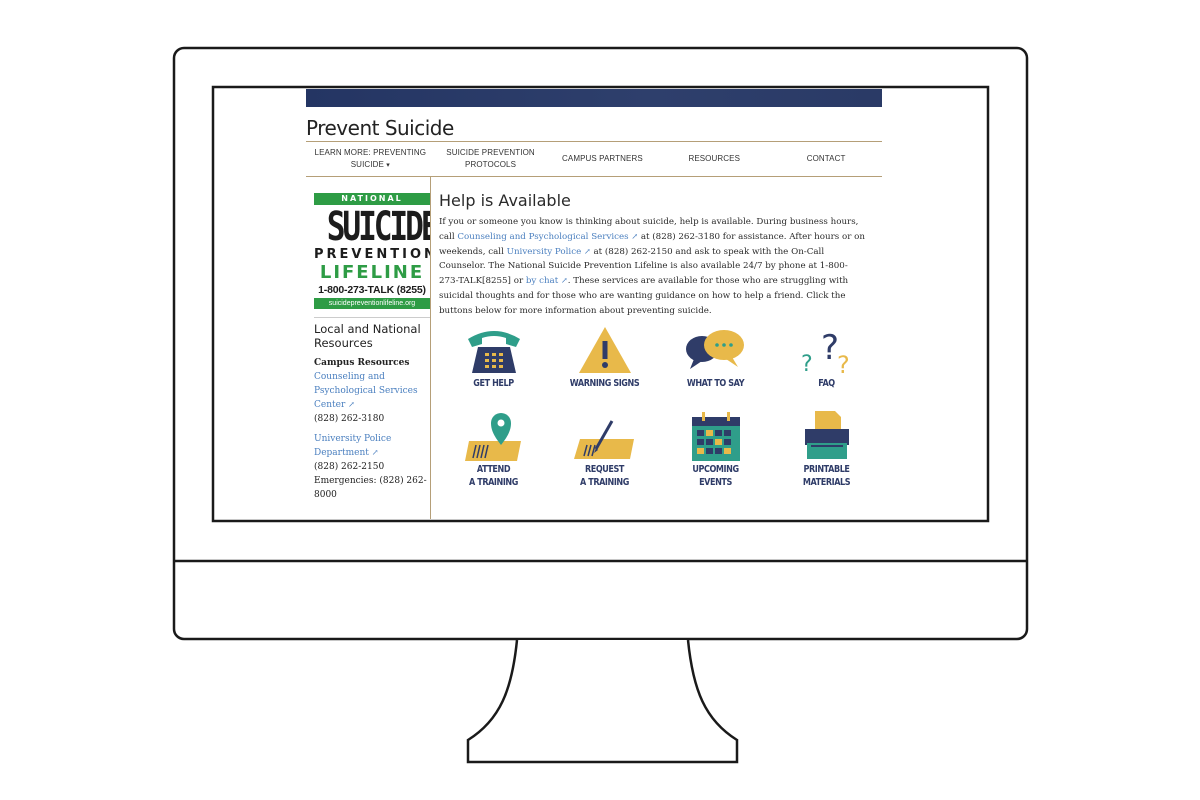  Describe the element at coordinates (544, 251) in the screenshot. I see `link-text: University Police` at that location.